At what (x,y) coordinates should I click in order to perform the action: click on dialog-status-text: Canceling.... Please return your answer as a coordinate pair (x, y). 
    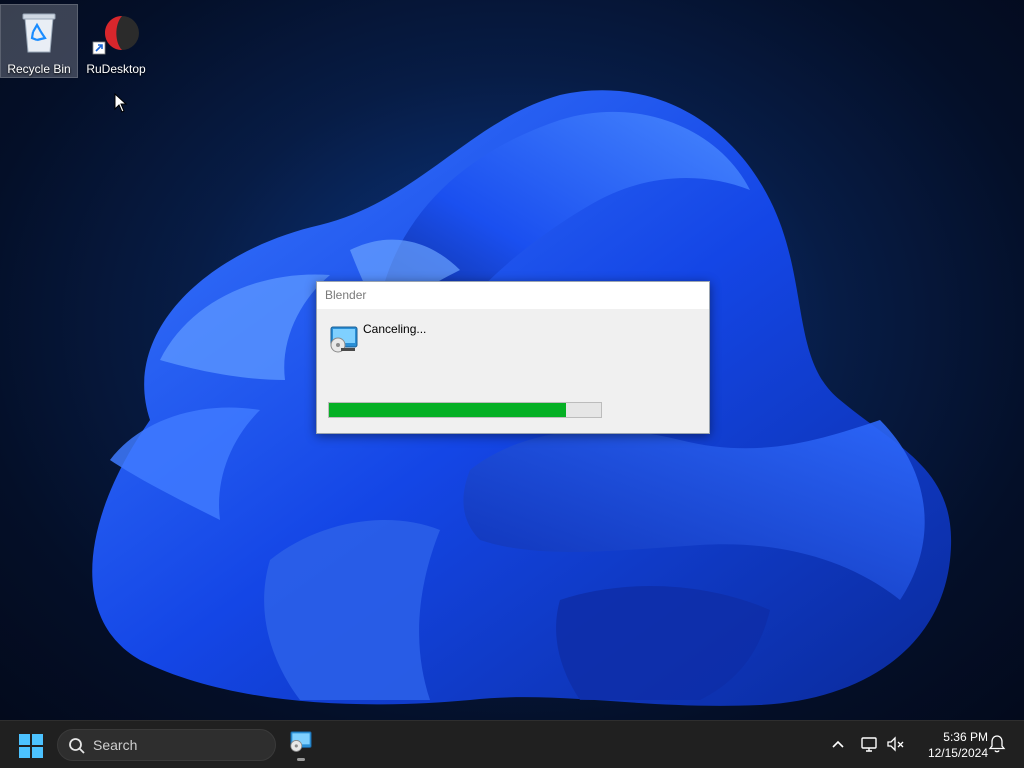
    Looking at the image, I should click on (395, 329).